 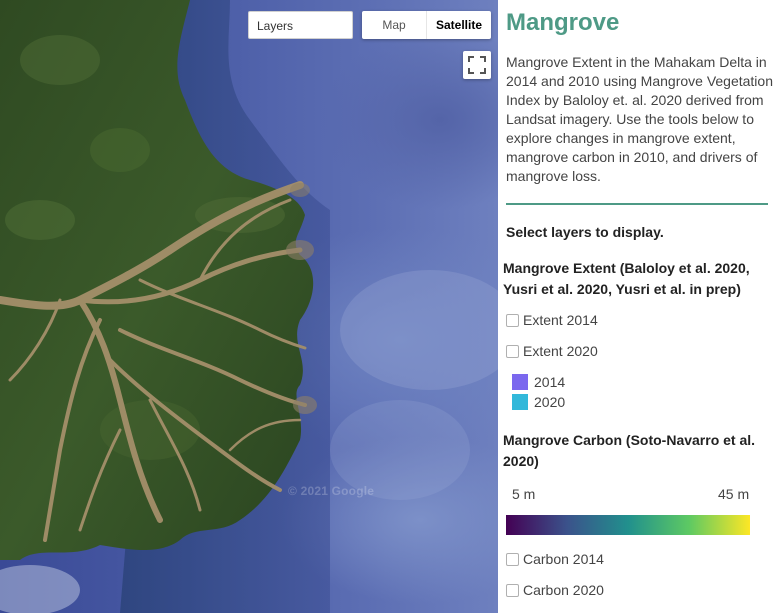 What do you see at coordinates (520, 402) in the screenshot?
I see `legend-swatch-2020` at bounding box center [520, 402].